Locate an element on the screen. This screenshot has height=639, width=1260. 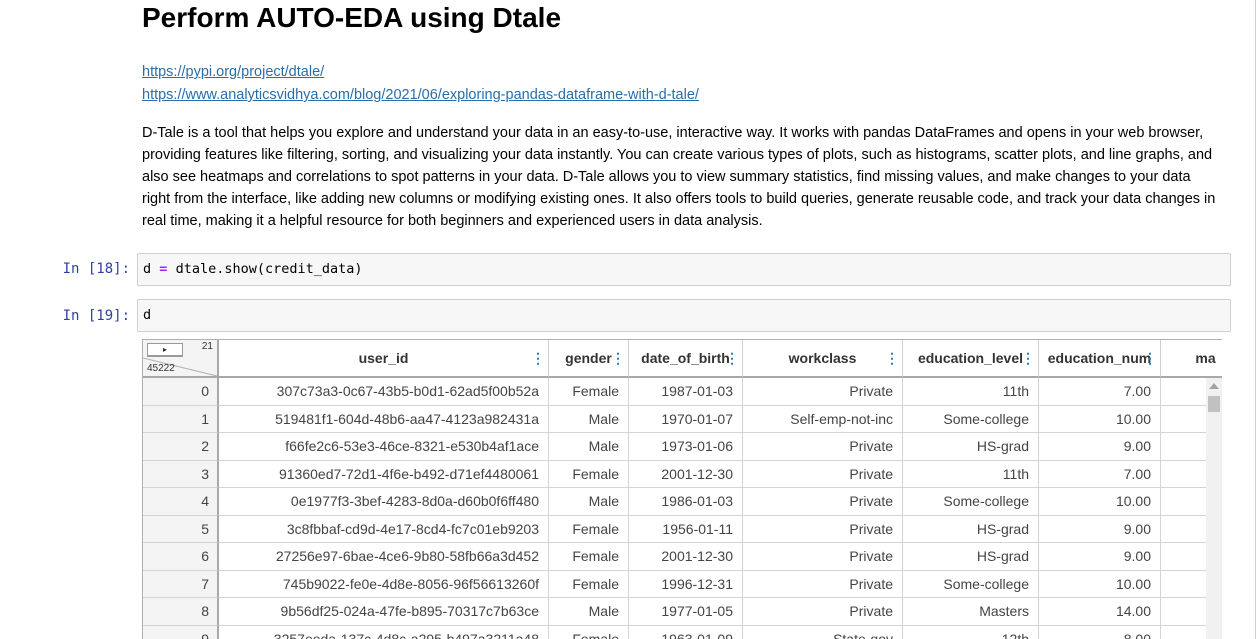
cell-education-num: 14.00 is located at coordinates (1100, 612).